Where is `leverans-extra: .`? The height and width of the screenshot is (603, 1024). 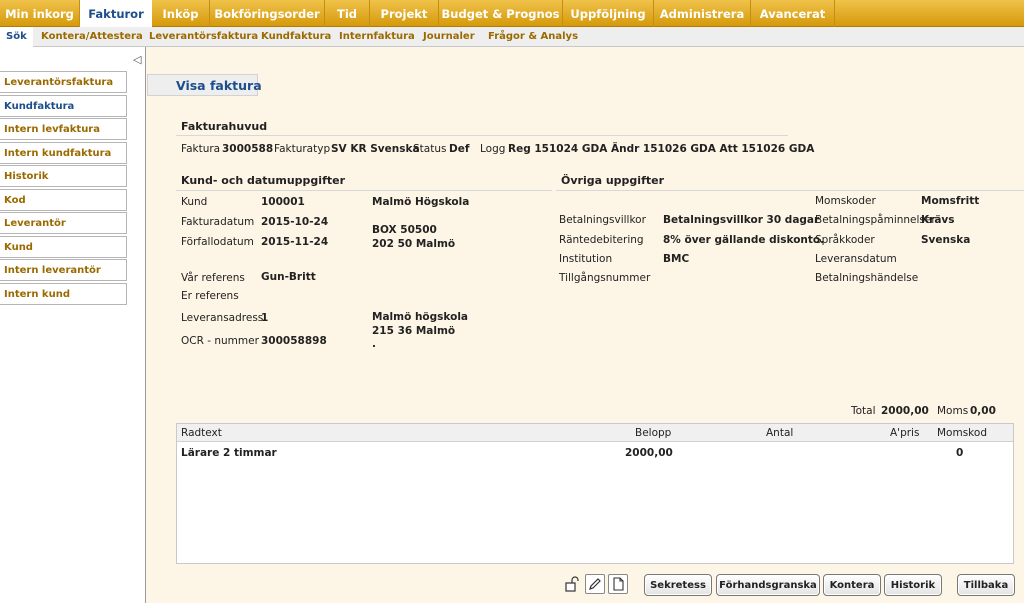
leverans-extra: . is located at coordinates (374, 344).